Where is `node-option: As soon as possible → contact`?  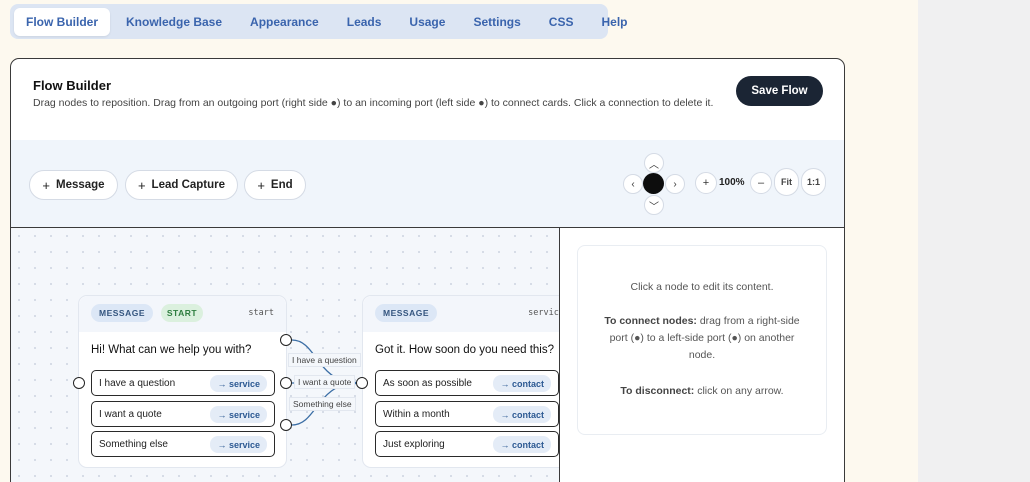 node-option: As soon as possible → contact is located at coordinates (467, 383).